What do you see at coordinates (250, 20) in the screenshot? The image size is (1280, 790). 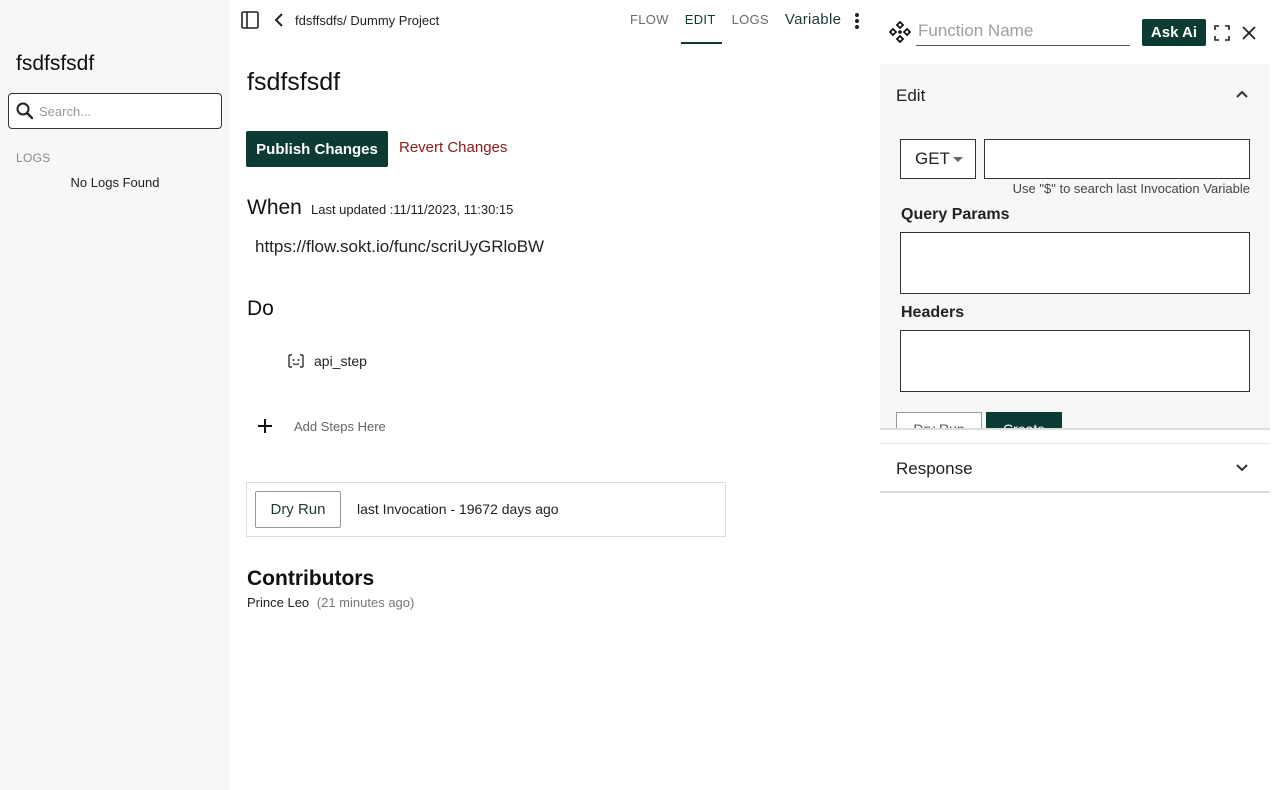 I see `toggle-sidebar-icon` at bounding box center [250, 20].